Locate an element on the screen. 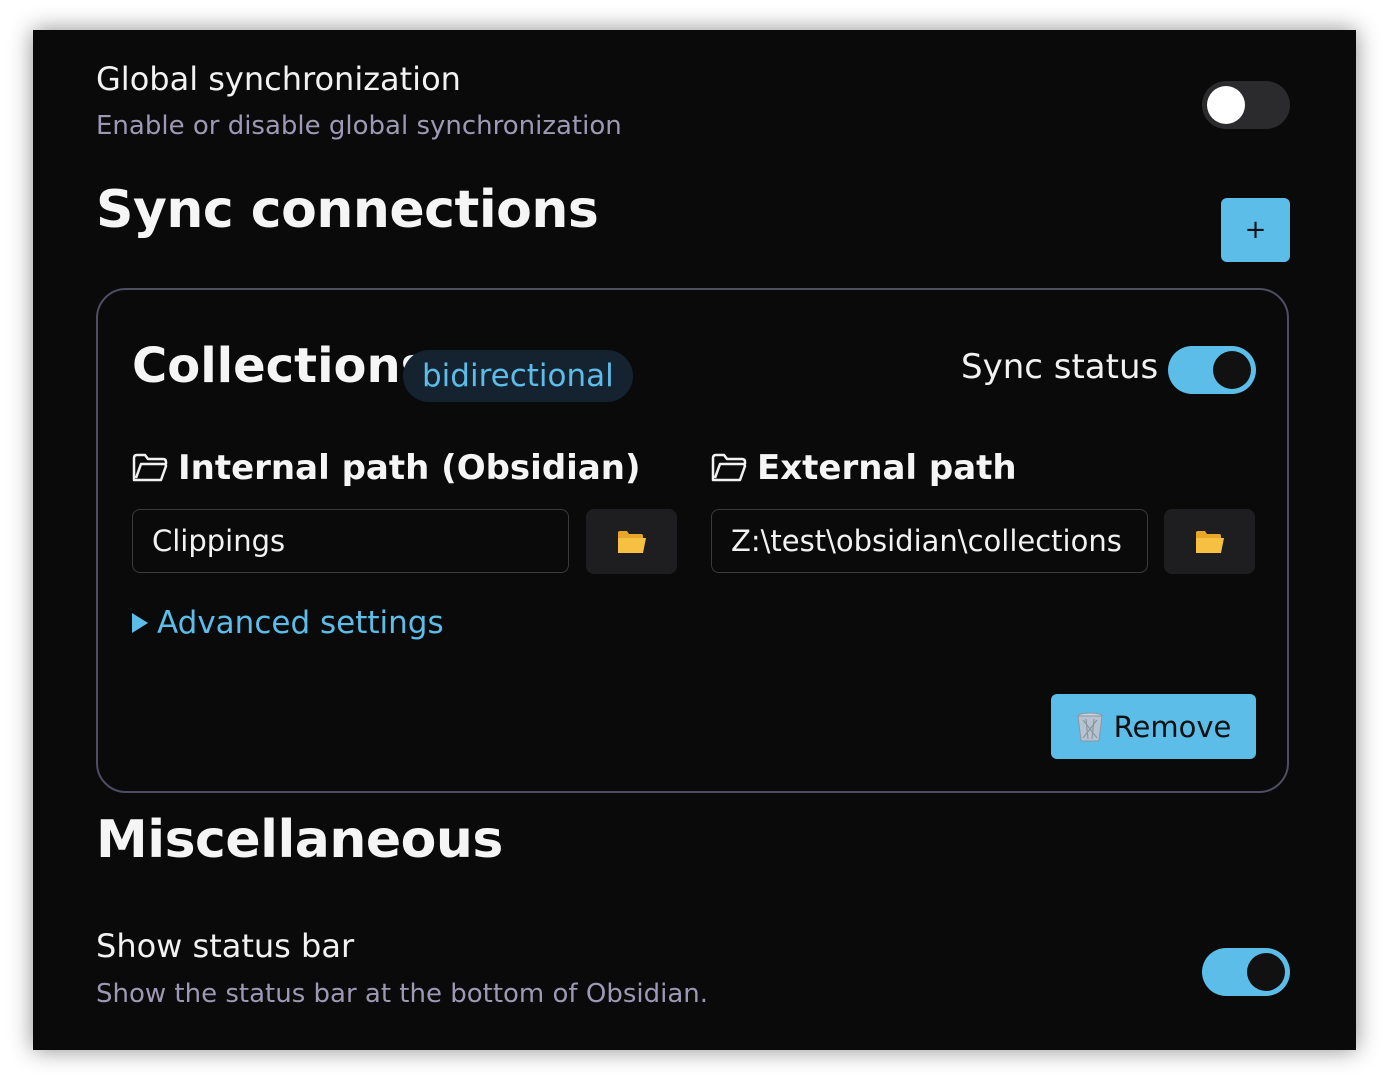 The image size is (1383, 1081). remove-label: Remove is located at coordinates (1172, 726).